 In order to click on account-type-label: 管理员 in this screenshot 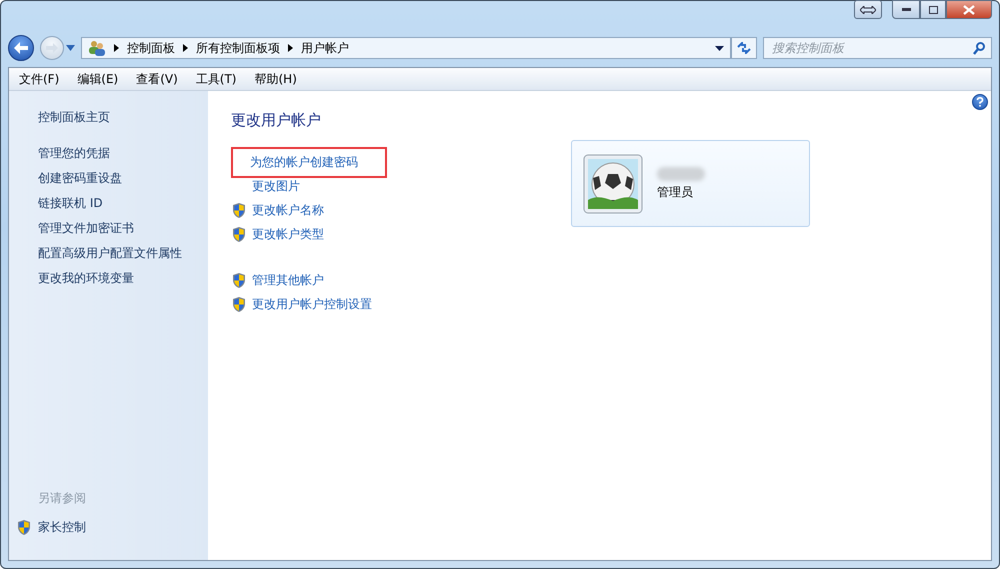, I will do `click(675, 192)`.